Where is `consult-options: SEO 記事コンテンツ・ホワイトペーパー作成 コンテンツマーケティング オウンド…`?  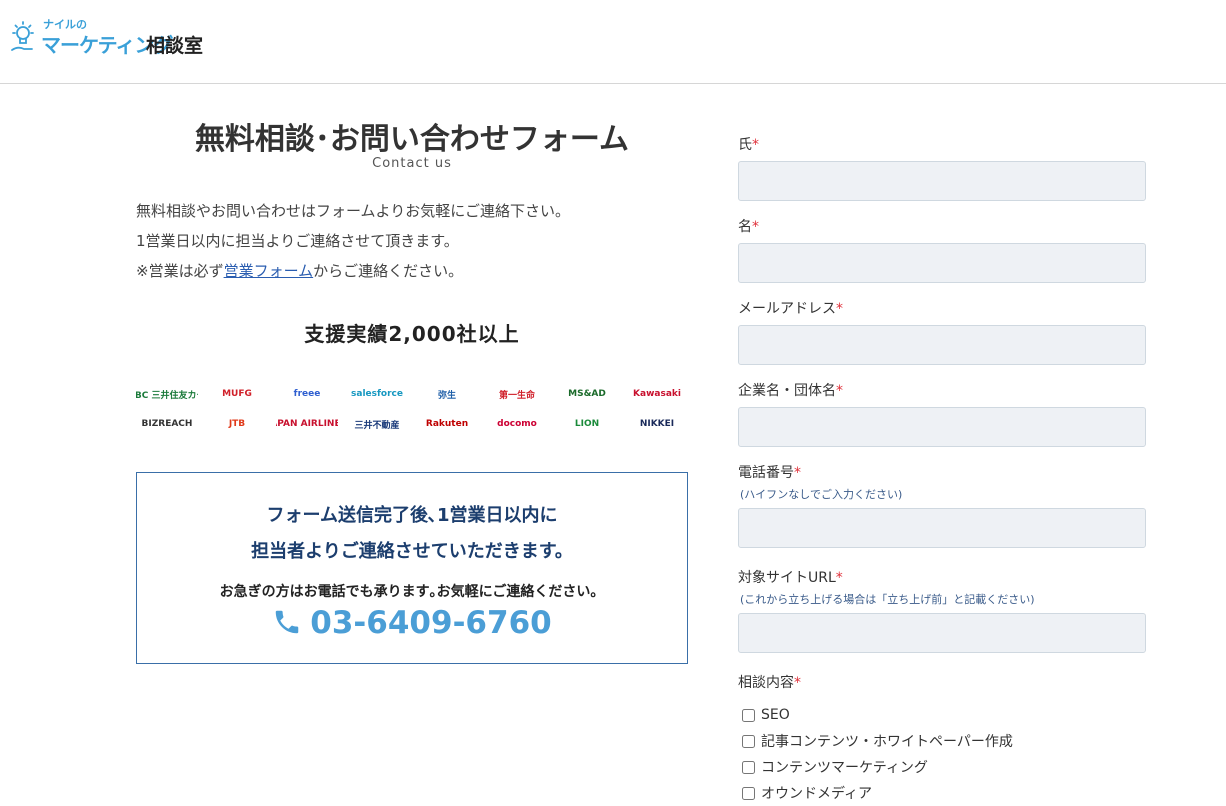 consult-options: SEO 記事コンテンツ・ホワイトペーパー作成 コンテンツマーケティング オウンド… is located at coordinates (877, 754).